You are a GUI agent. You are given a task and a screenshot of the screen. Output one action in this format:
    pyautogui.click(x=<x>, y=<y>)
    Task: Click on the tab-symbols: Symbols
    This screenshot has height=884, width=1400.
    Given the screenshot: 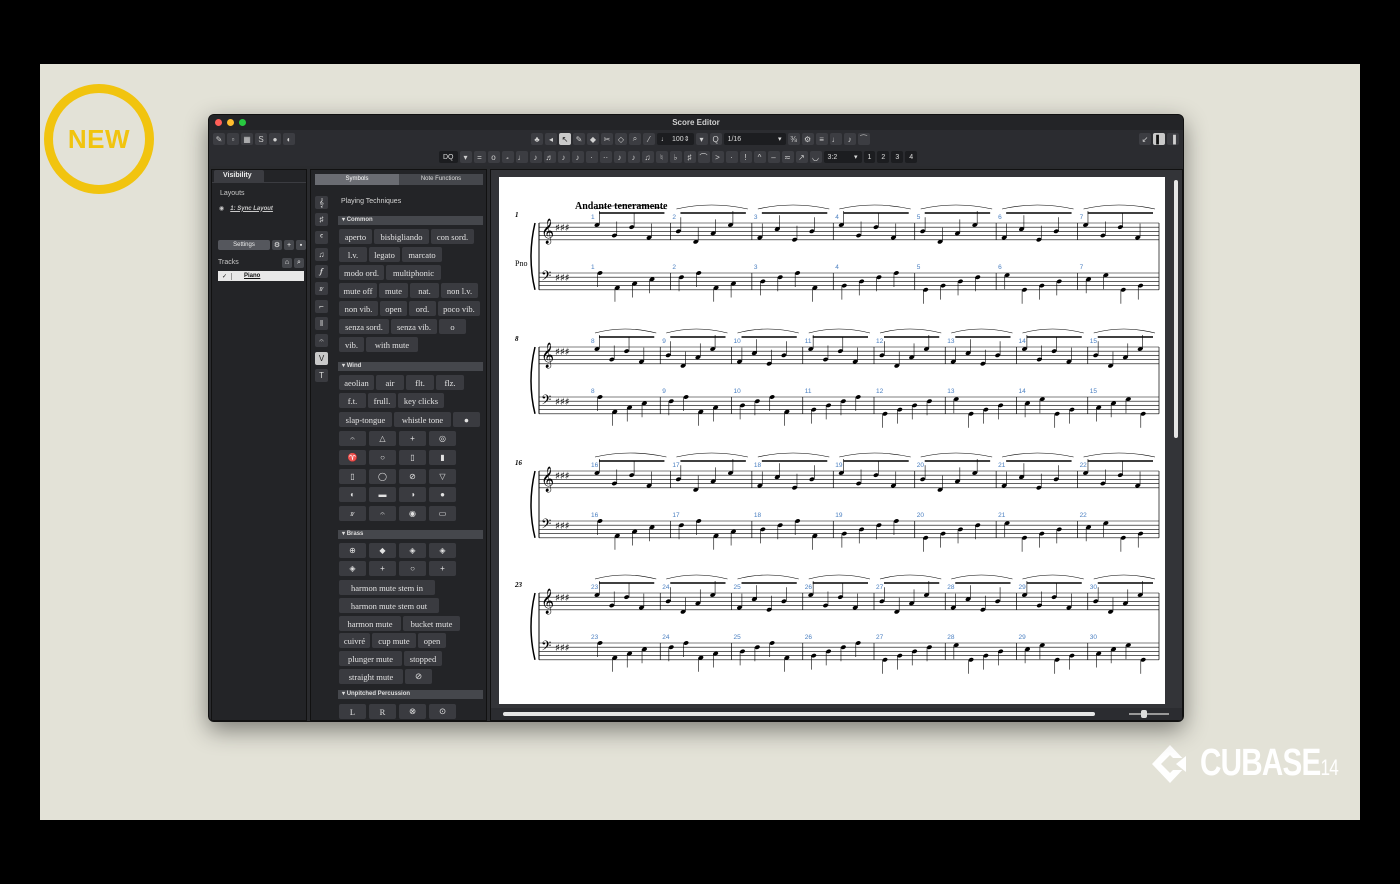 What is the action you would take?
    pyautogui.click(x=357, y=179)
    